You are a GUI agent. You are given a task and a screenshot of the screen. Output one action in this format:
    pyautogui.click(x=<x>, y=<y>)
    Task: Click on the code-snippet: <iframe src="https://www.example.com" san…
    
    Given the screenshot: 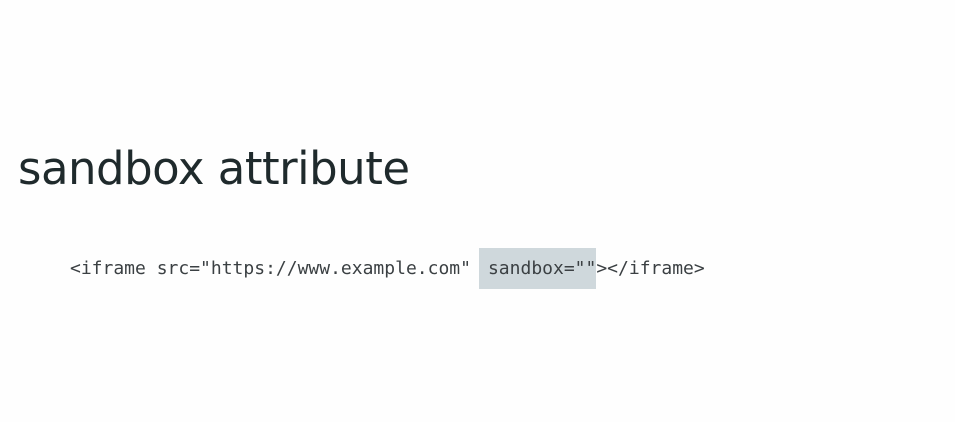 What is the action you would take?
    pyautogui.click(x=387, y=268)
    